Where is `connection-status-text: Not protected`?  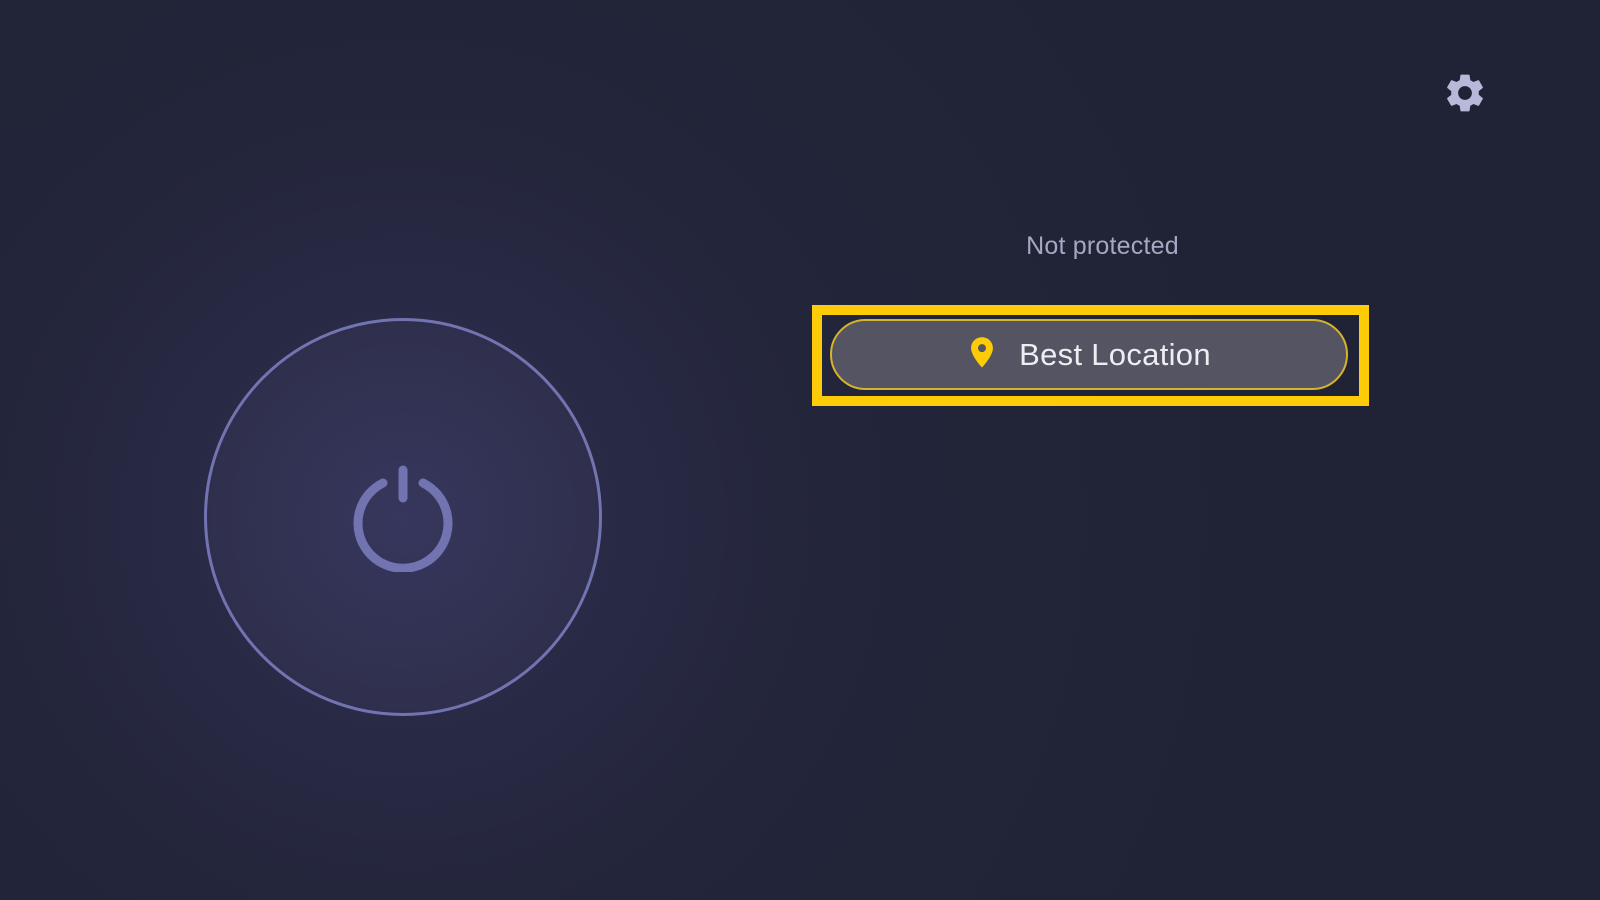
connection-status-text: Not protected is located at coordinates (1102, 246).